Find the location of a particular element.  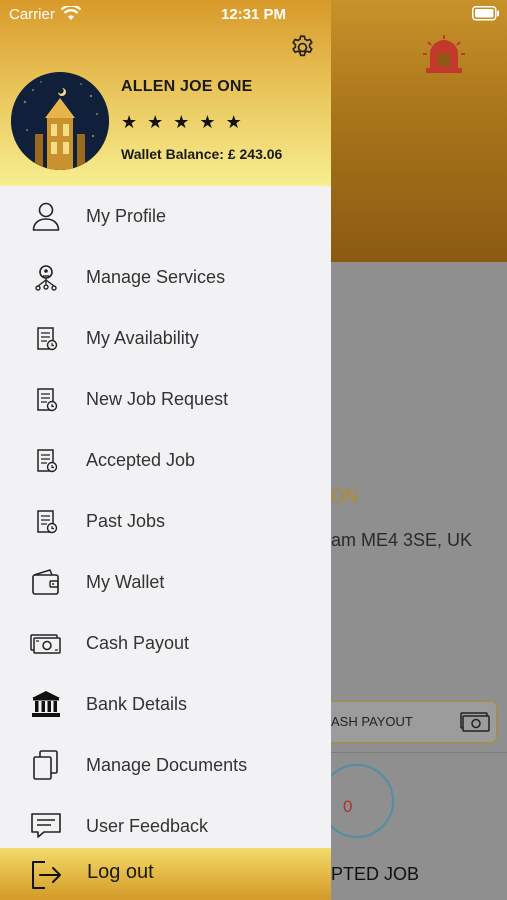

menu-item-past-jobs: Past Jobs is located at coordinates (165, 521).